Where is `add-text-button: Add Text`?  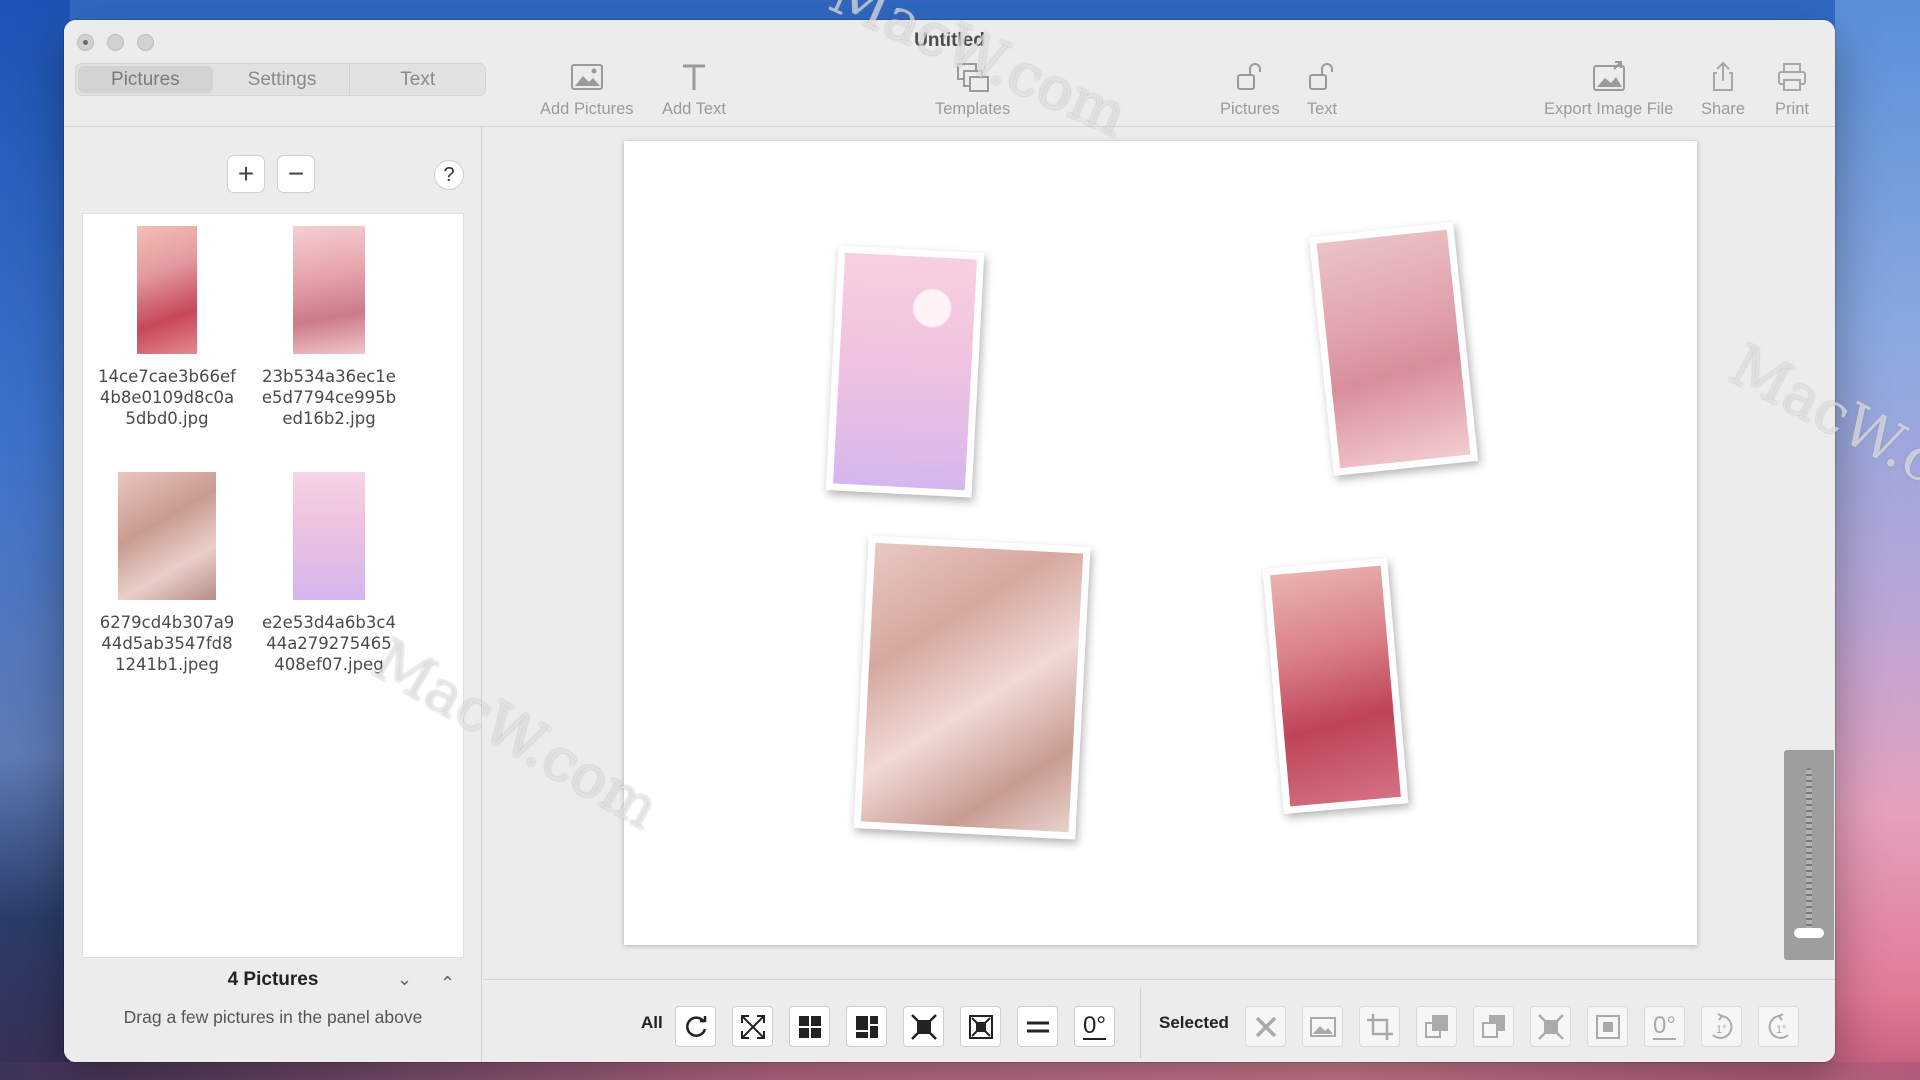 add-text-button: Add Text is located at coordinates (694, 89).